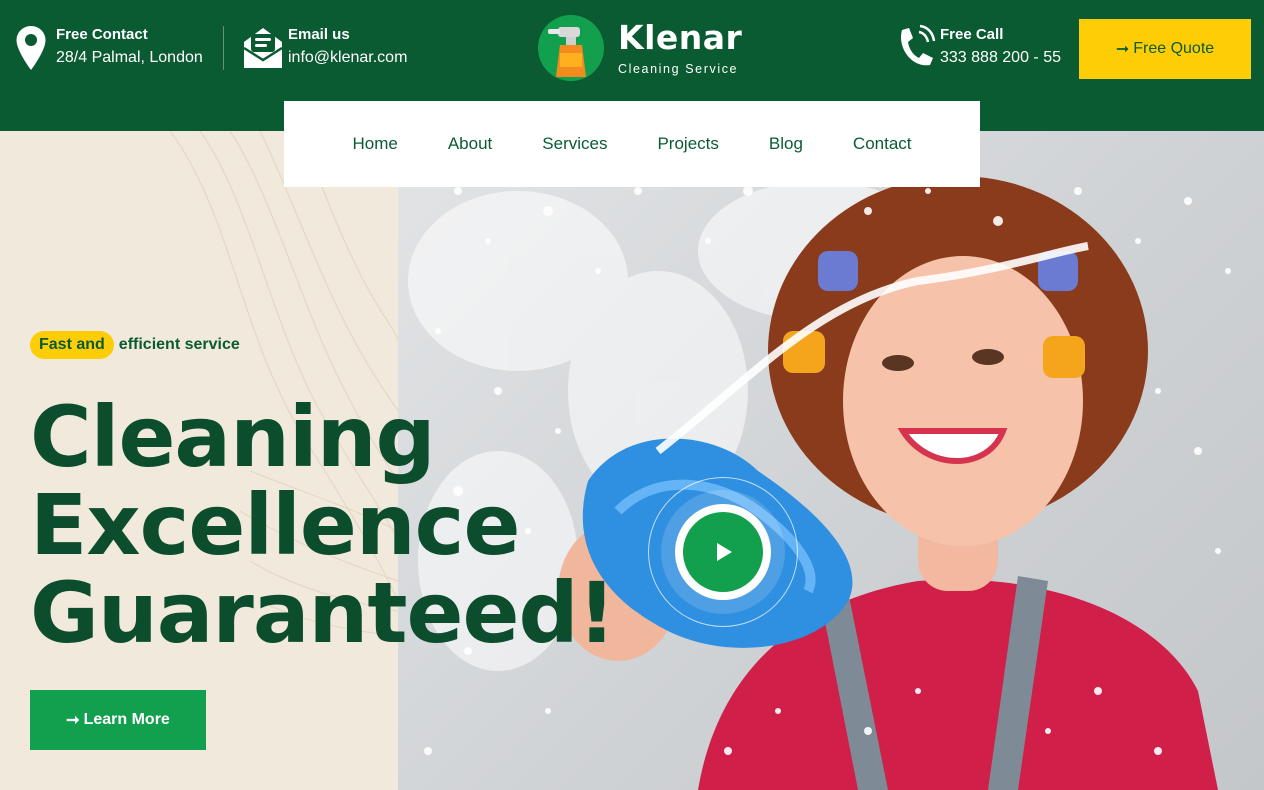 The image size is (1264, 790). I want to click on contact-address: Free Contact 28/4 Palmal, London, so click(104, 49).